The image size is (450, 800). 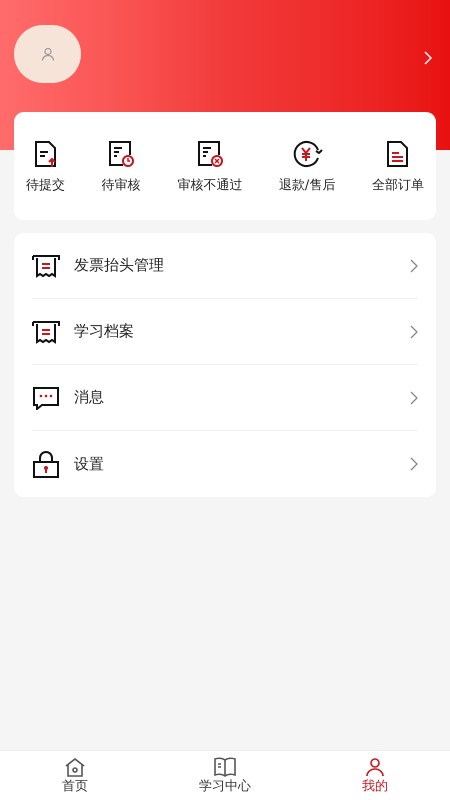 What do you see at coordinates (45, 167) in the screenshot?
I see `order-status-button: 待提交` at bounding box center [45, 167].